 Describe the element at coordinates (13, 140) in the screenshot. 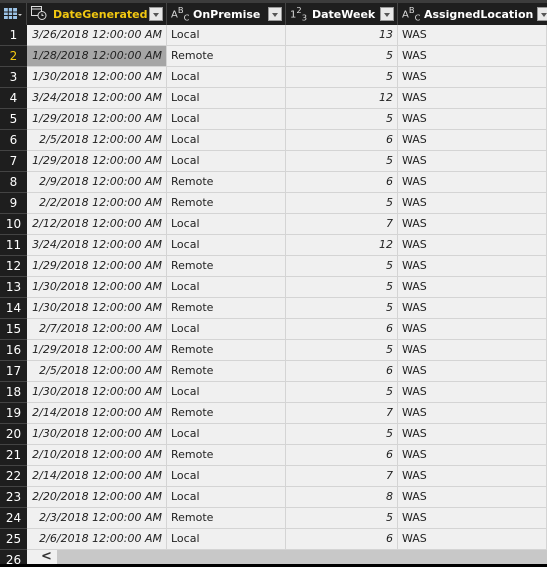

I see `row-number: 6` at that location.